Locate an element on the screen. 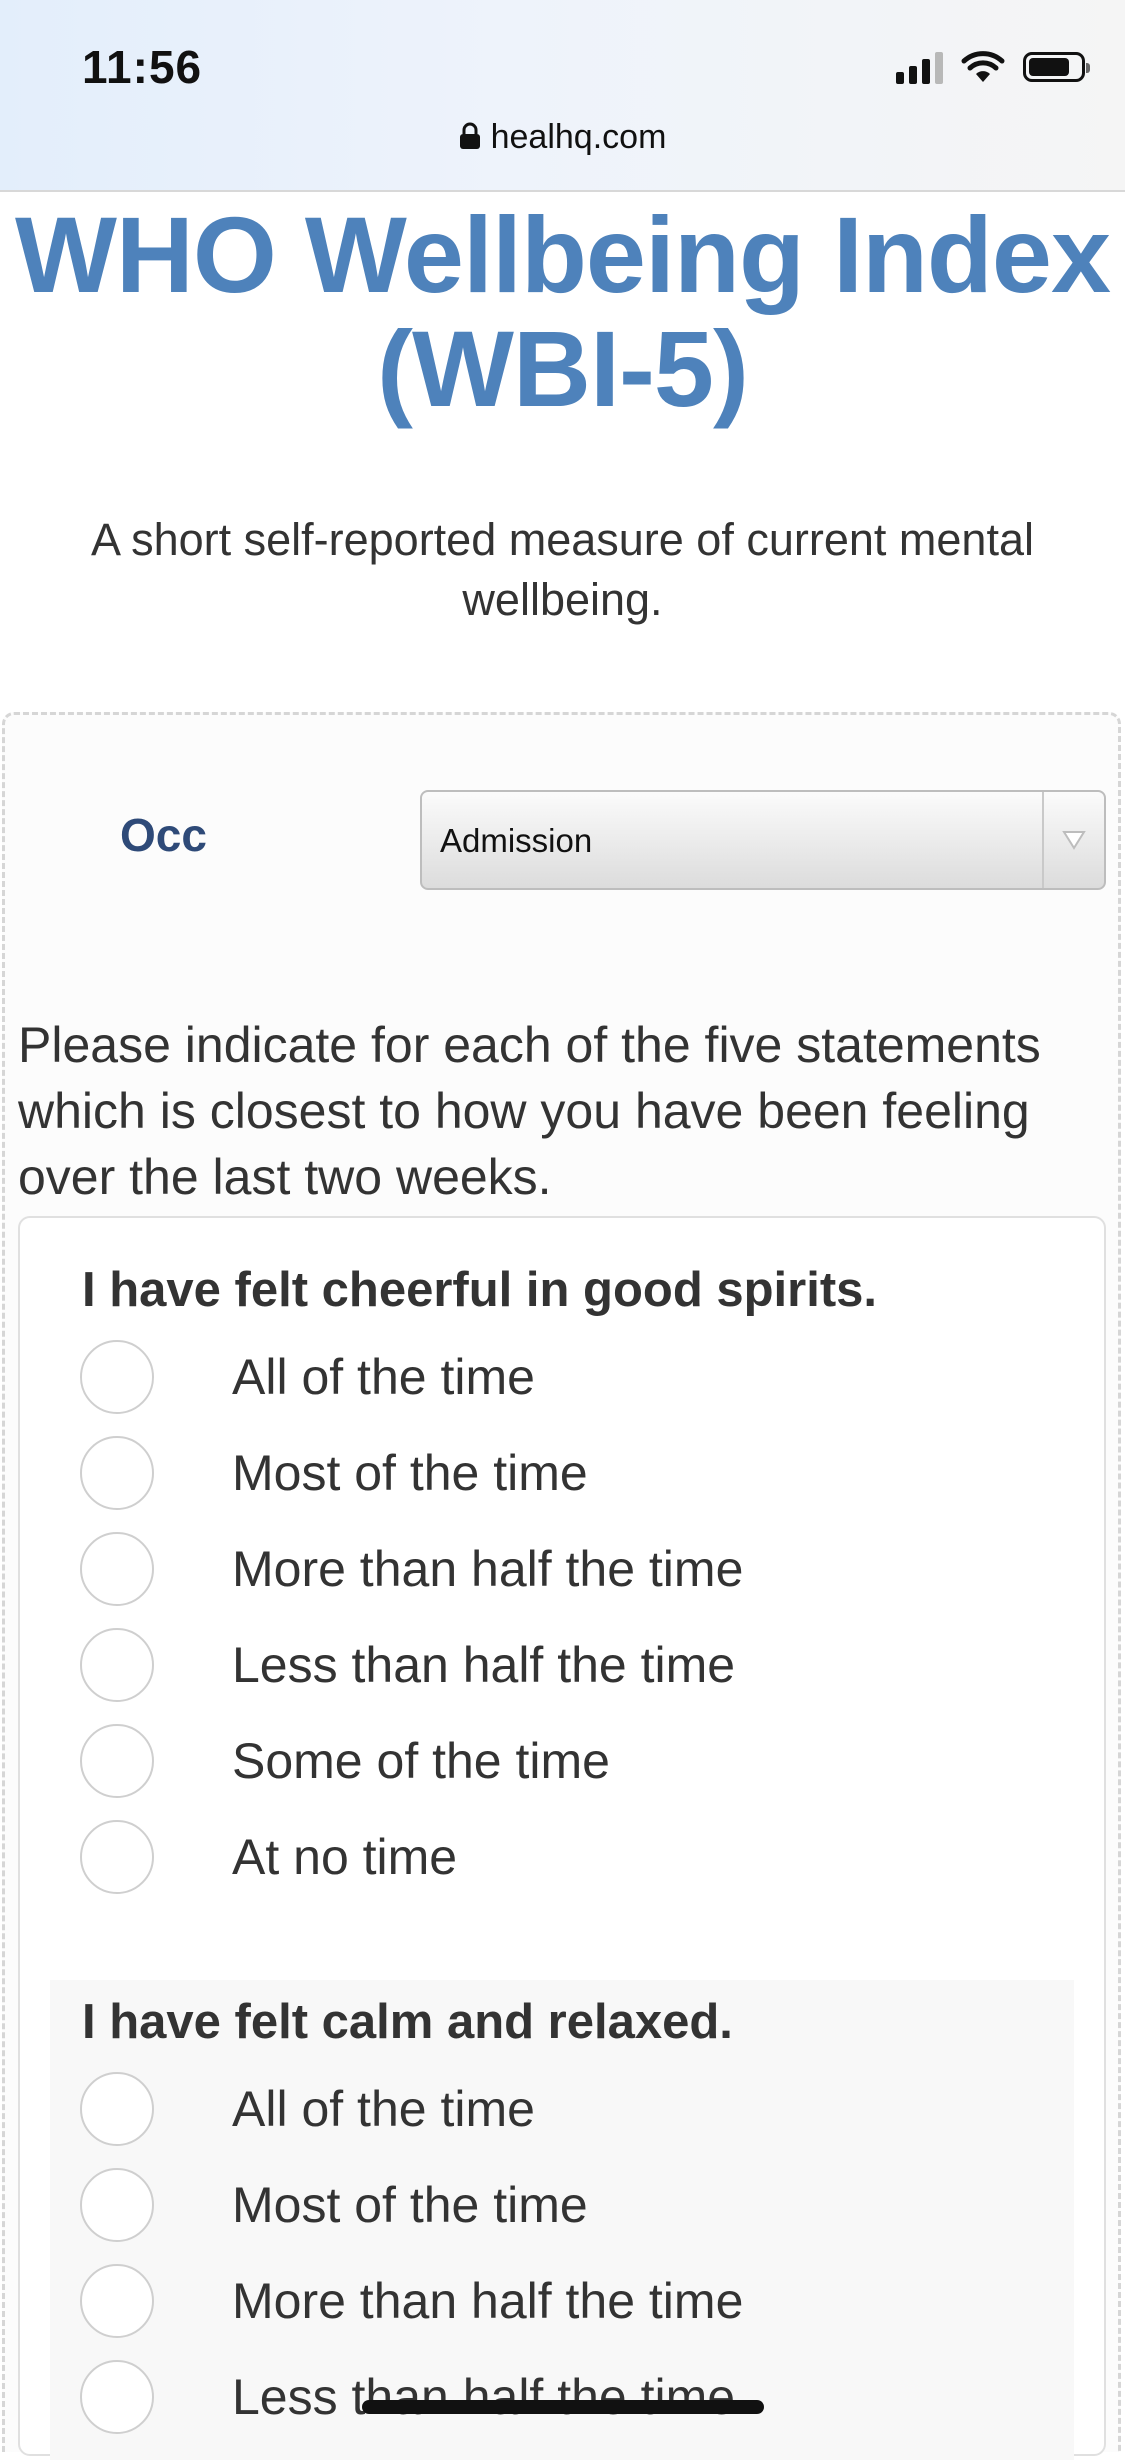 This screenshot has width=1125, height=2460. option-label: At no time is located at coordinates (345, 1857).